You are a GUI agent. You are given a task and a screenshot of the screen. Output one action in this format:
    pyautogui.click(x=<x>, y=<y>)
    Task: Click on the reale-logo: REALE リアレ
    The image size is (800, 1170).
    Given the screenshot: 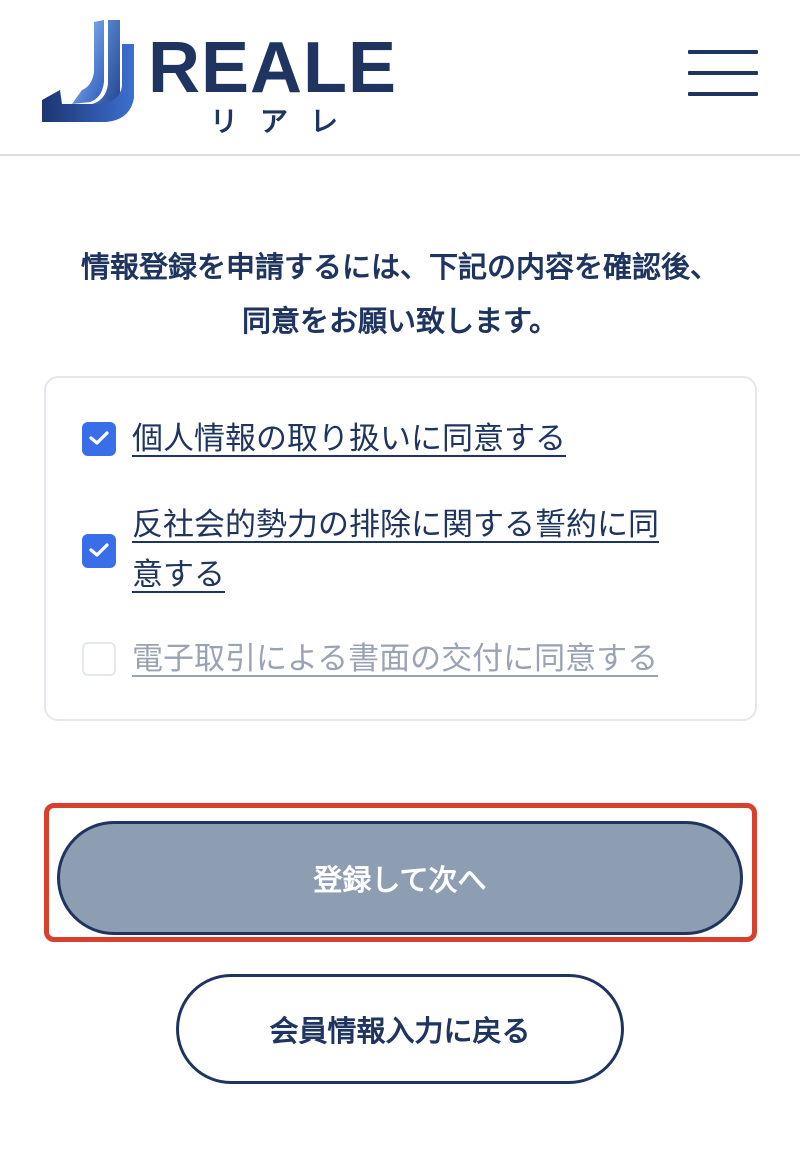 What is the action you would take?
    pyautogui.click(x=222, y=79)
    